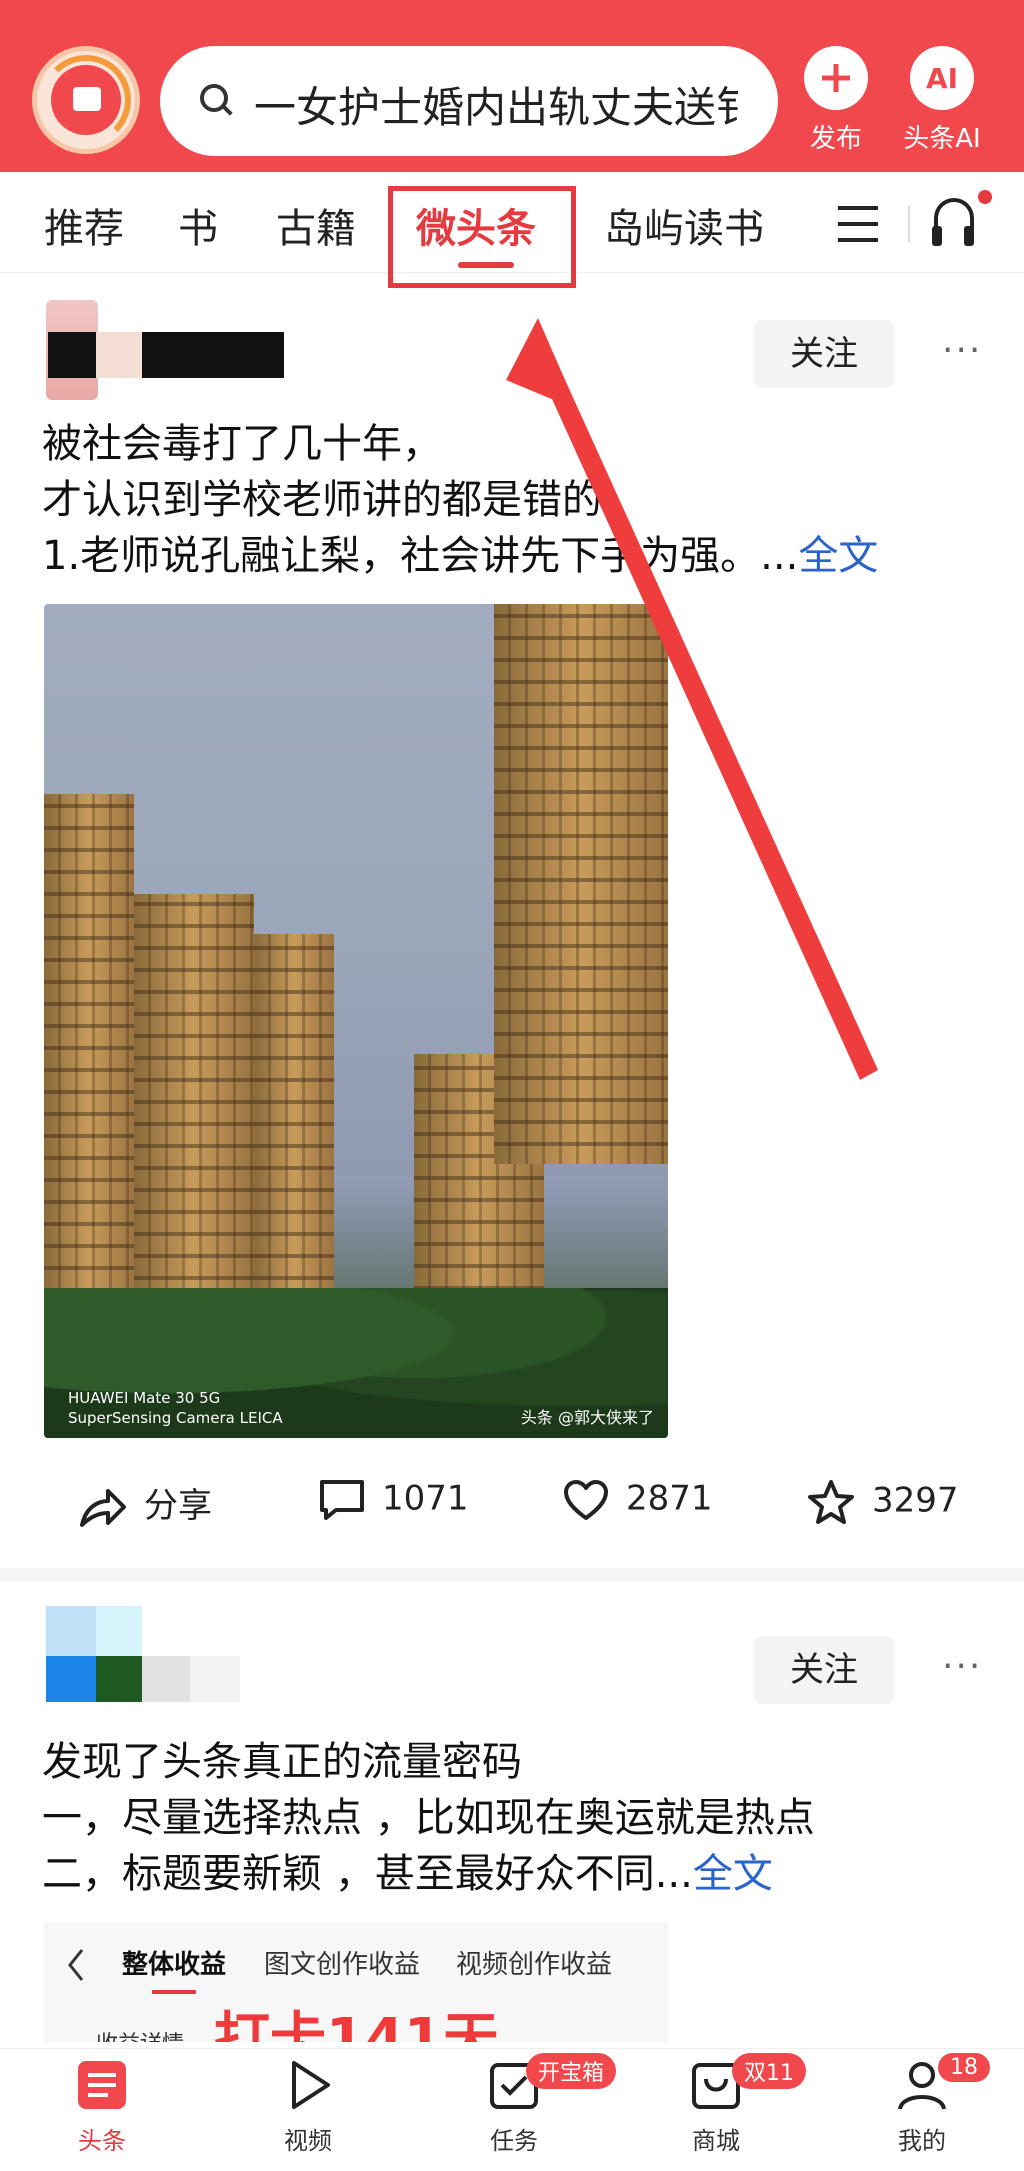 This screenshot has height=2171, width=1024. What do you see at coordinates (198, 225) in the screenshot?
I see `tab-book: 书` at bounding box center [198, 225].